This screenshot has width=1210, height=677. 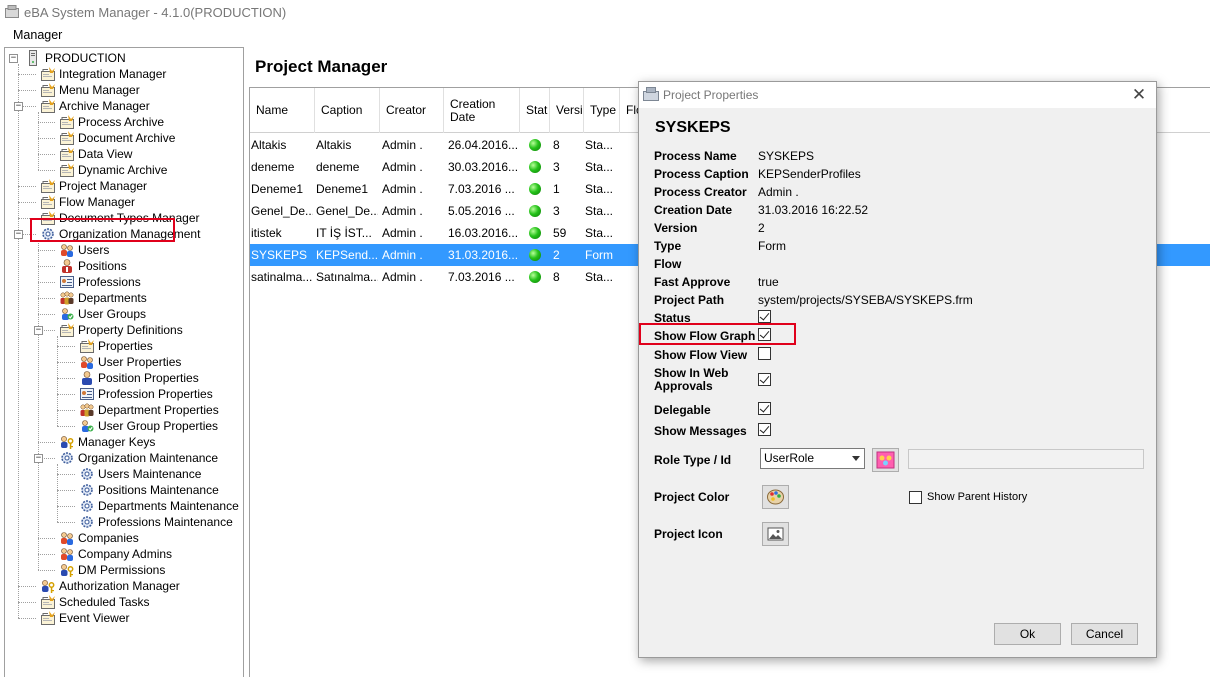 I want to click on column-header-type: Type, so click(x=602, y=110).